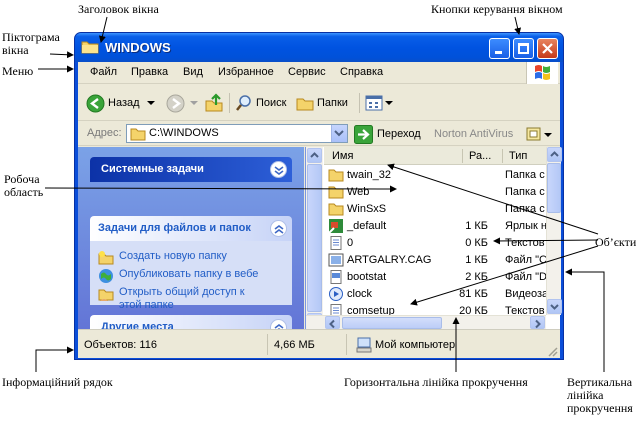  What do you see at coordinates (184, 133) in the screenshot?
I see `address-value: C:\WINDOWS` at bounding box center [184, 133].